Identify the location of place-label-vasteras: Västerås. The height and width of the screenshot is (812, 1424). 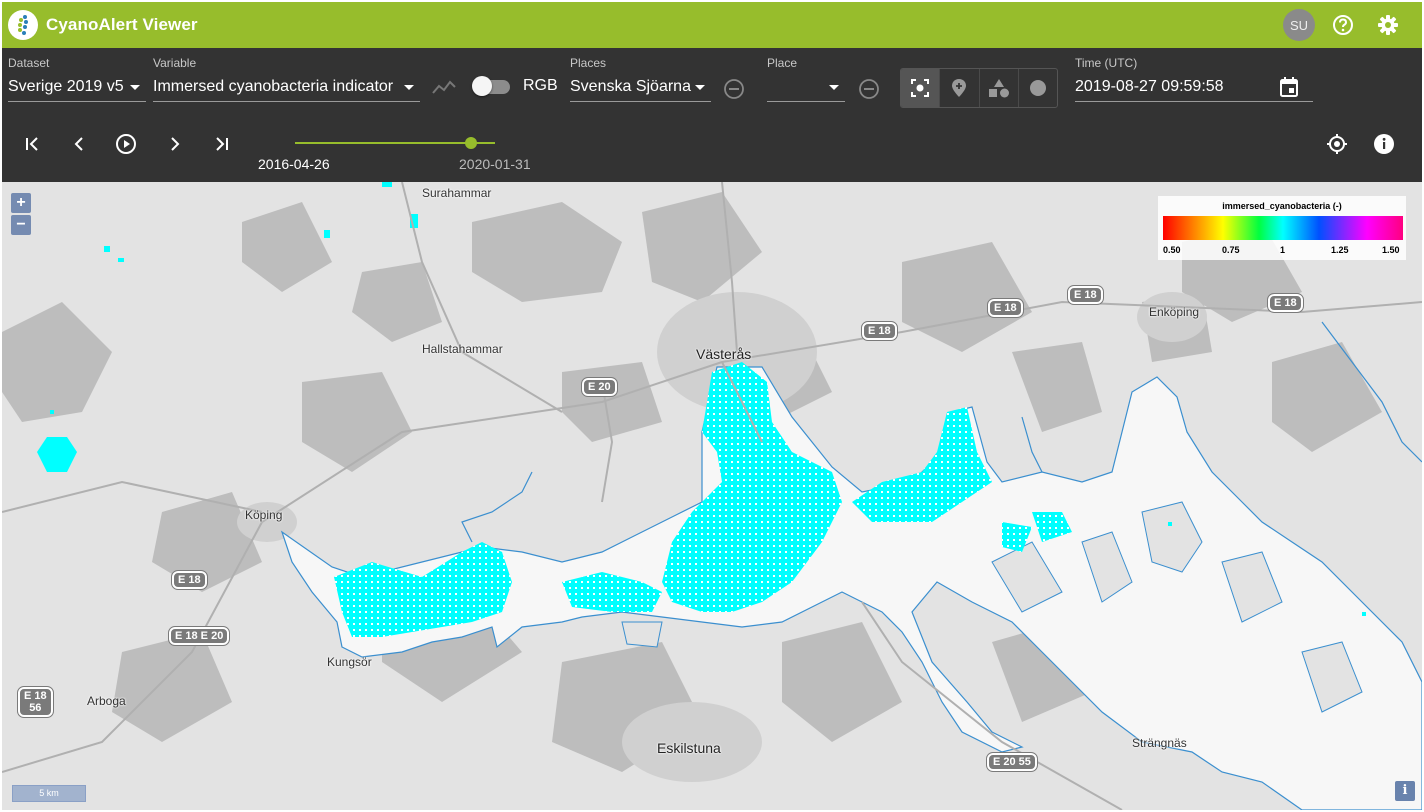
(724, 354).